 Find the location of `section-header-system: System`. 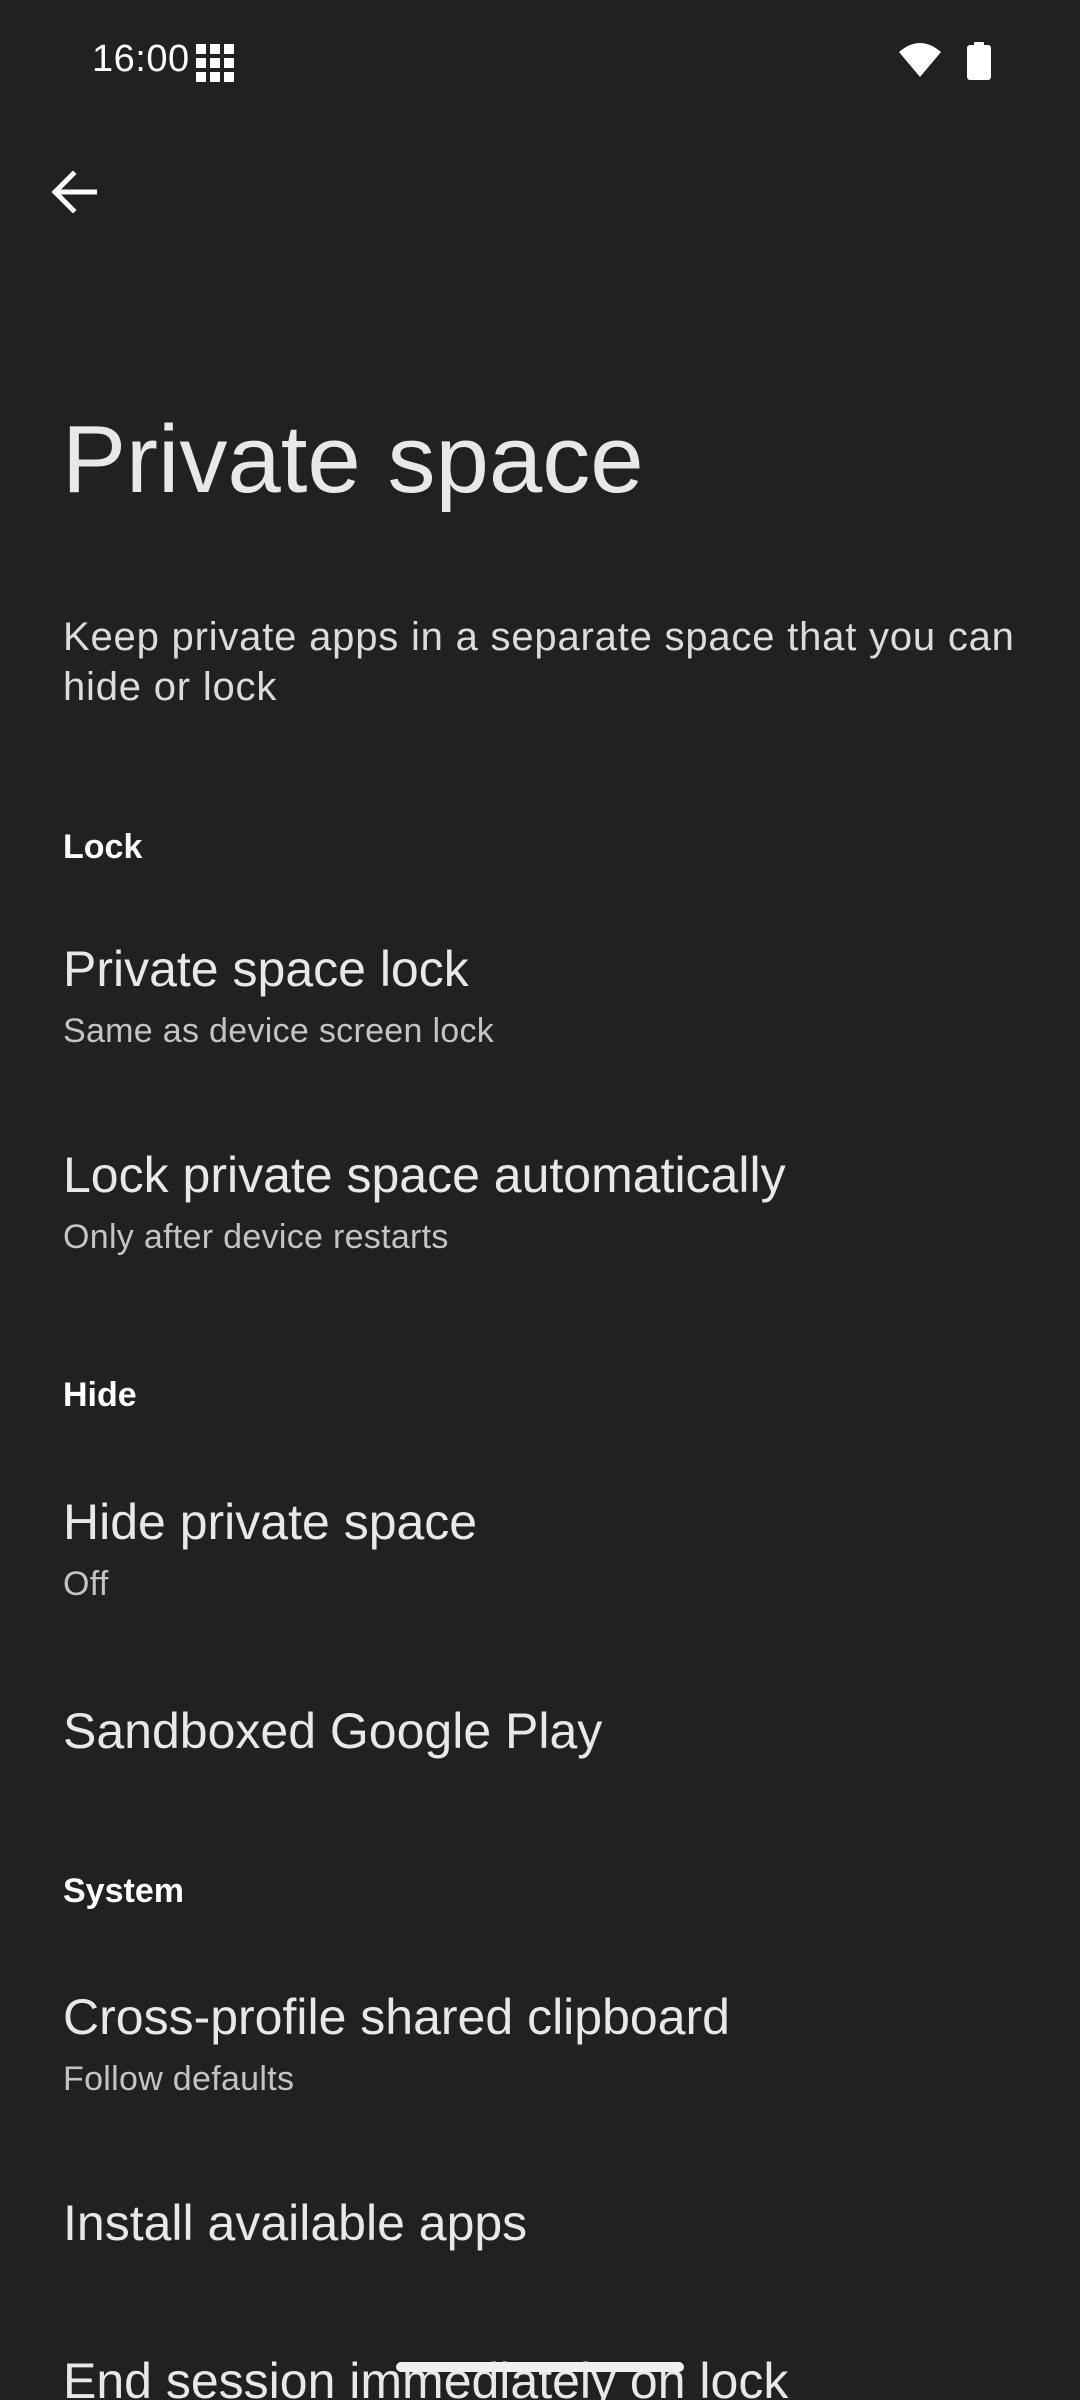

section-header-system: System is located at coordinates (123, 1891).